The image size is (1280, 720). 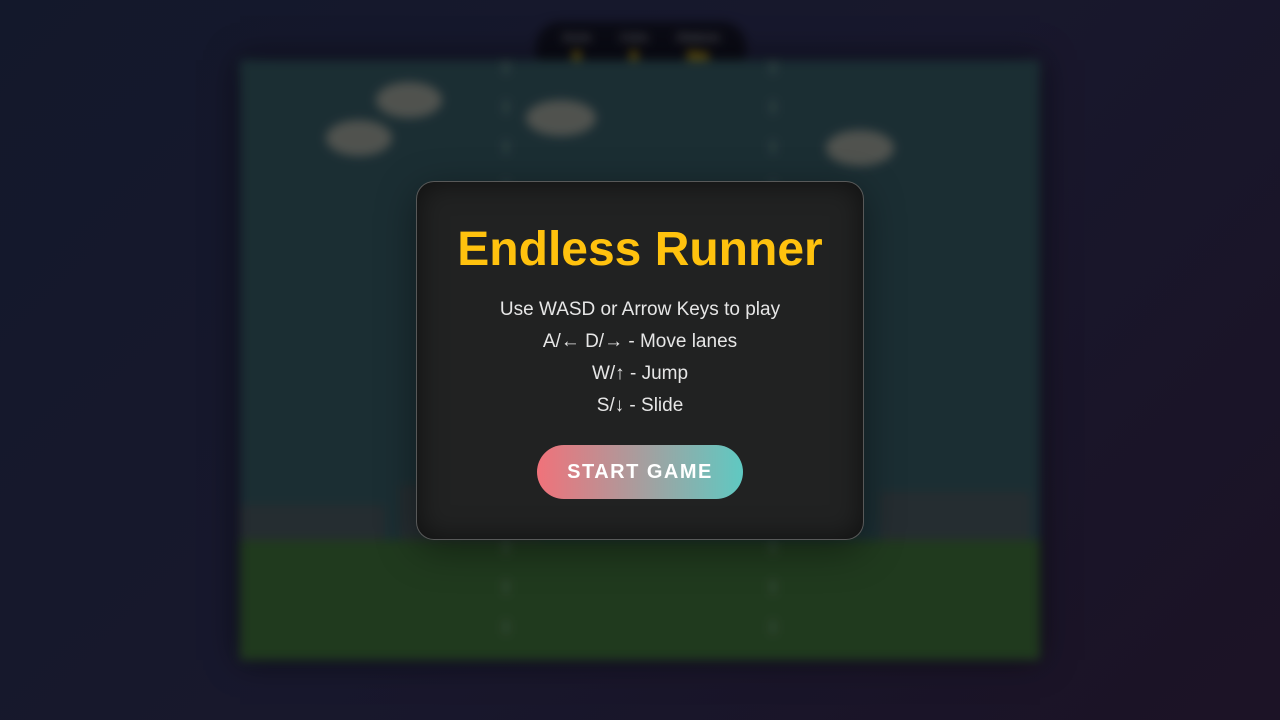 What do you see at coordinates (640, 373) in the screenshot?
I see `instruction-line: W/↑ - Jump` at bounding box center [640, 373].